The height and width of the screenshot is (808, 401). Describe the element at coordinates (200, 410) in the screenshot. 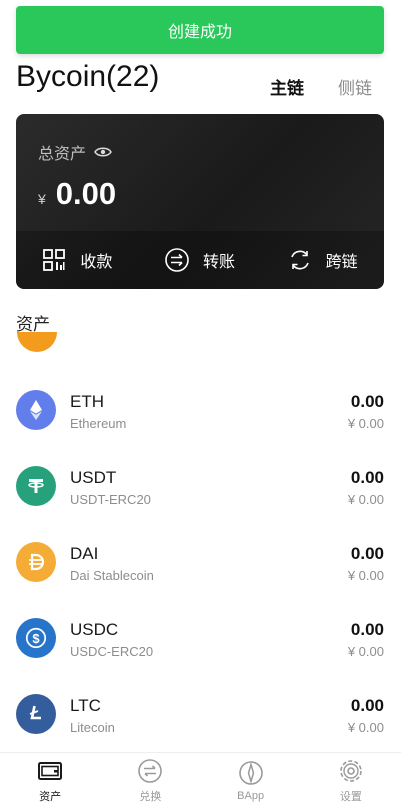

I see `asset-row-eth: ETH Ethereum 0.00 ¥ 0.00` at that location.